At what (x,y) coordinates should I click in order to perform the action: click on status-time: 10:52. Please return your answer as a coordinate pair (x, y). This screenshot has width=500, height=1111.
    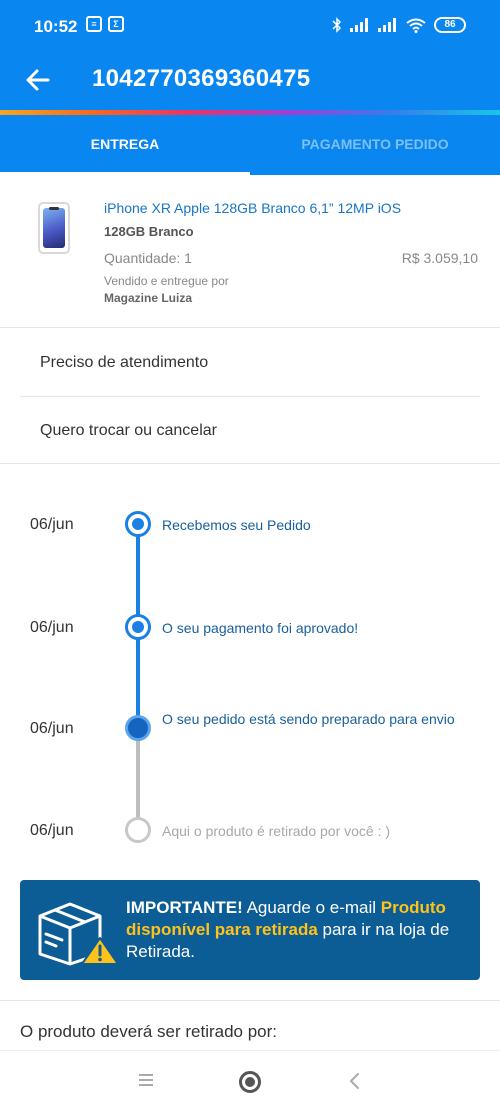
    Looking at the image, I should click on (56, 26).